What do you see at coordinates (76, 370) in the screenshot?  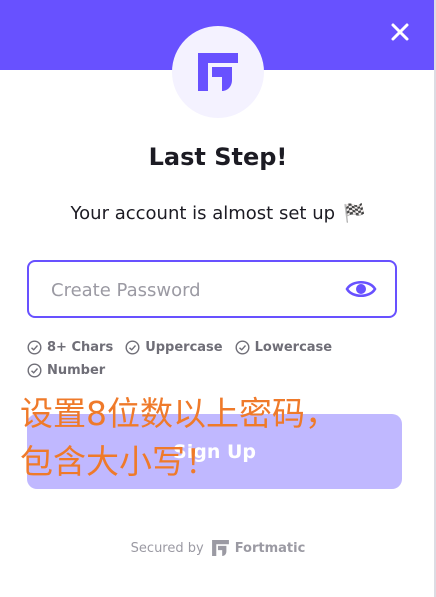 I see `requirement-label: Number` at bounding box center [76, 370].